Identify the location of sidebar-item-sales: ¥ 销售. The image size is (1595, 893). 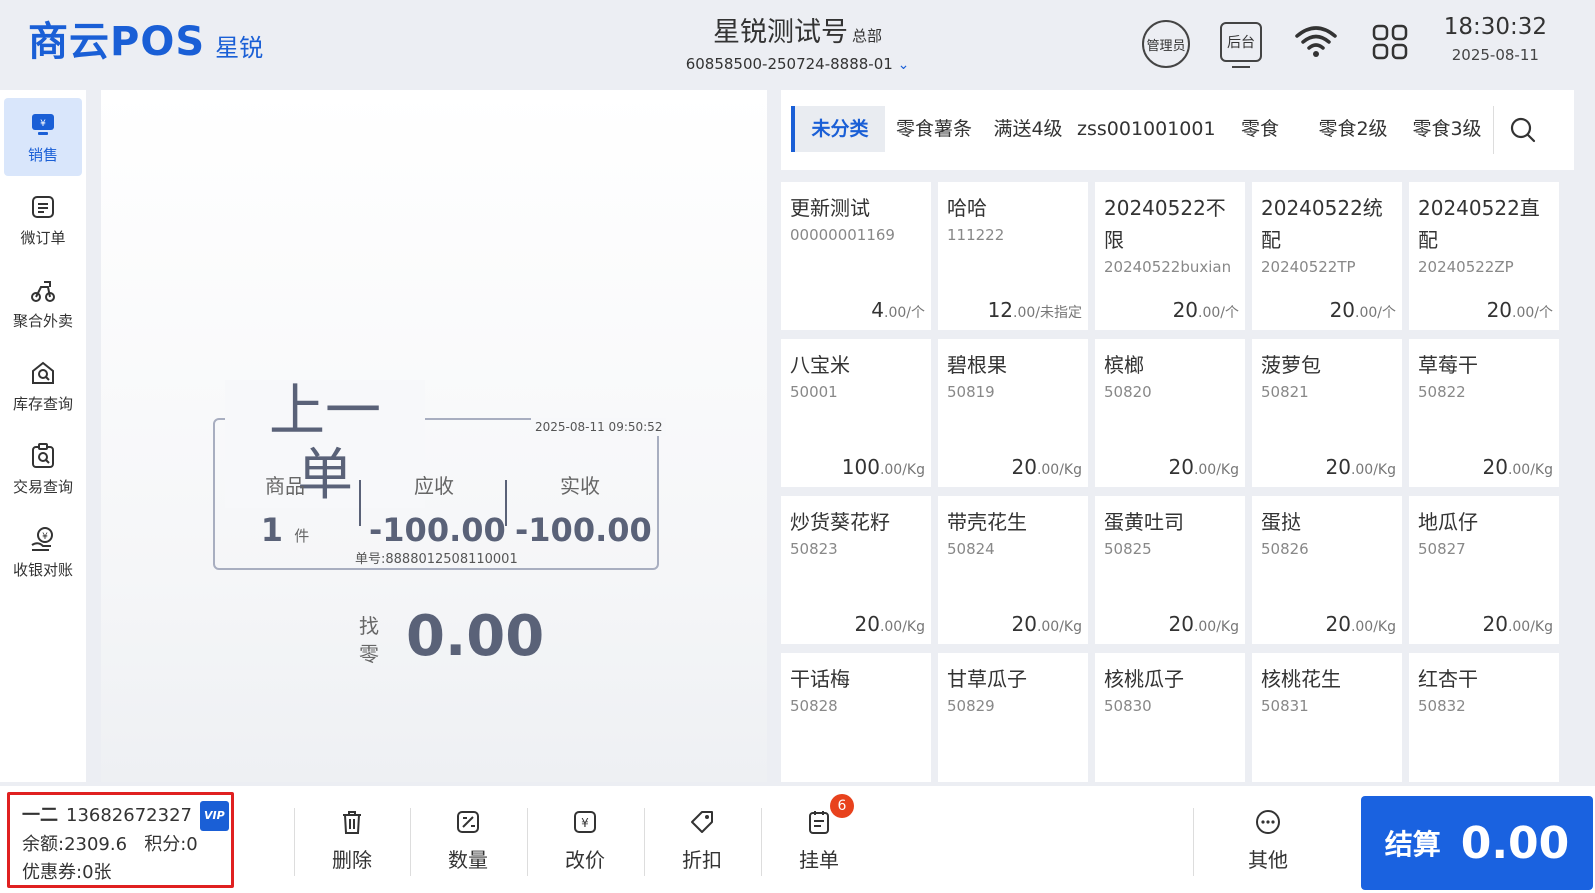
(43, 137).